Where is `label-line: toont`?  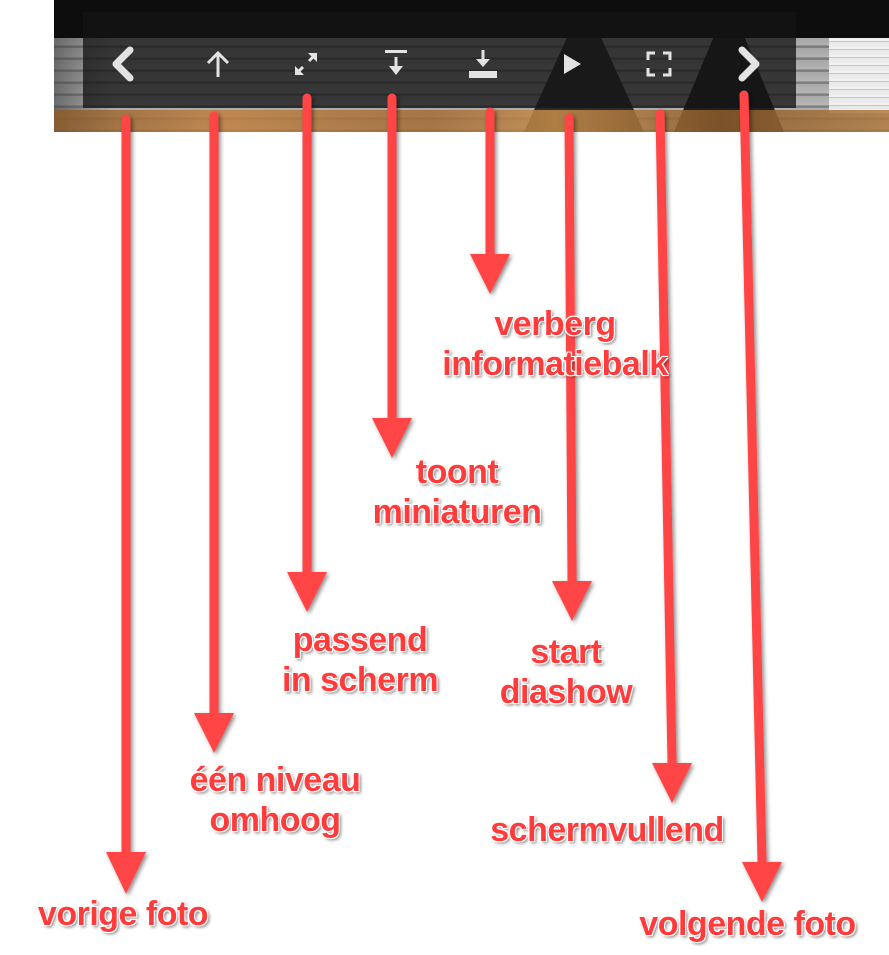
label-line: toont is located at coordinates (457, 472).